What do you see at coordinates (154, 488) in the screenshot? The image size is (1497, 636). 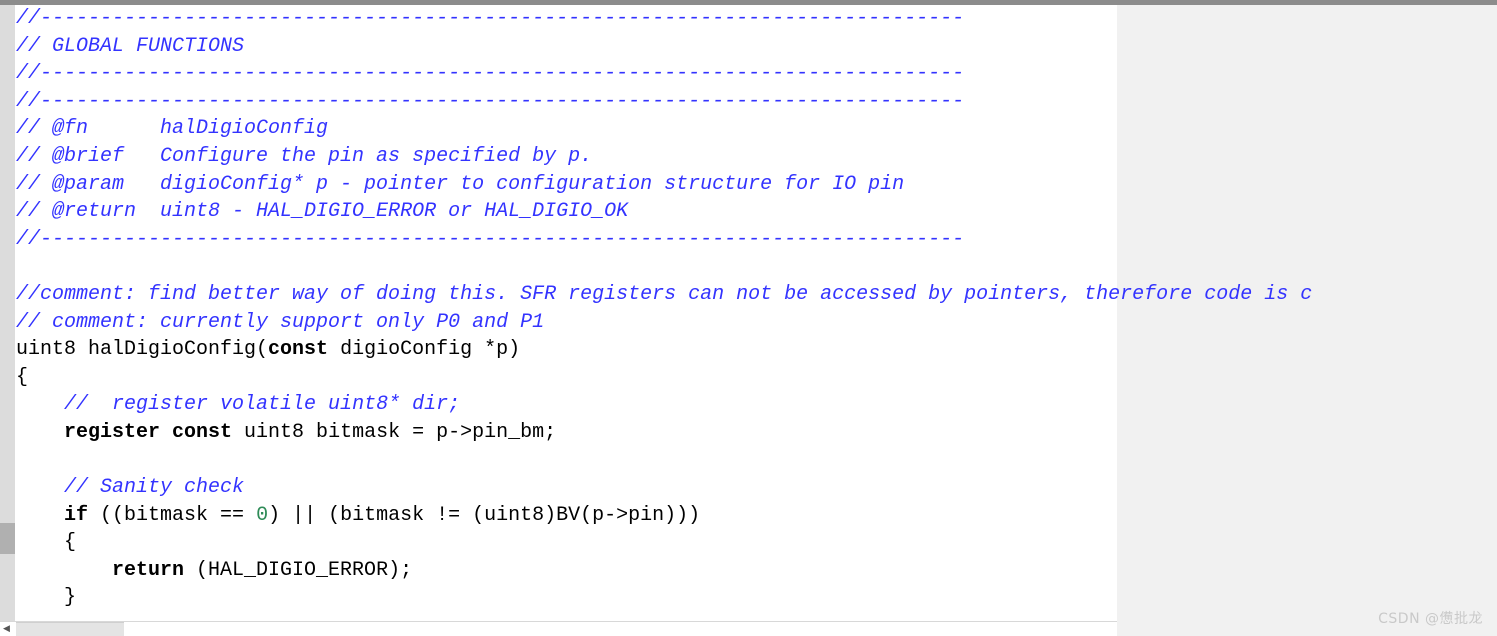 I see `code-token-comment: // Sanity check` at bounding box center [154, 488].